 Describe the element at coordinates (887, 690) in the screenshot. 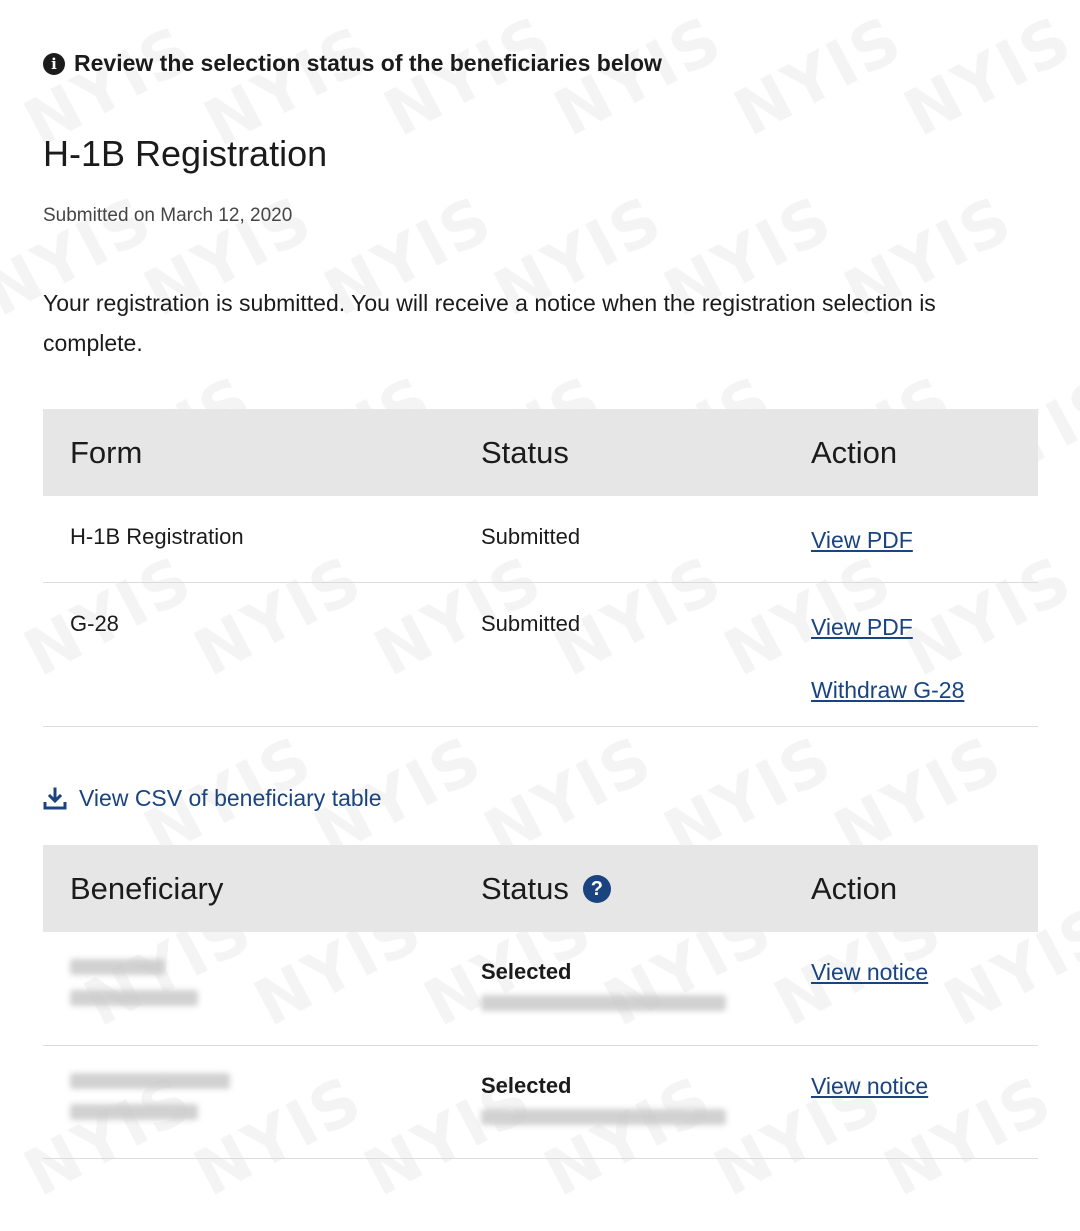

I see `withdraw-g28-link: Withdraw G-28` at that location.